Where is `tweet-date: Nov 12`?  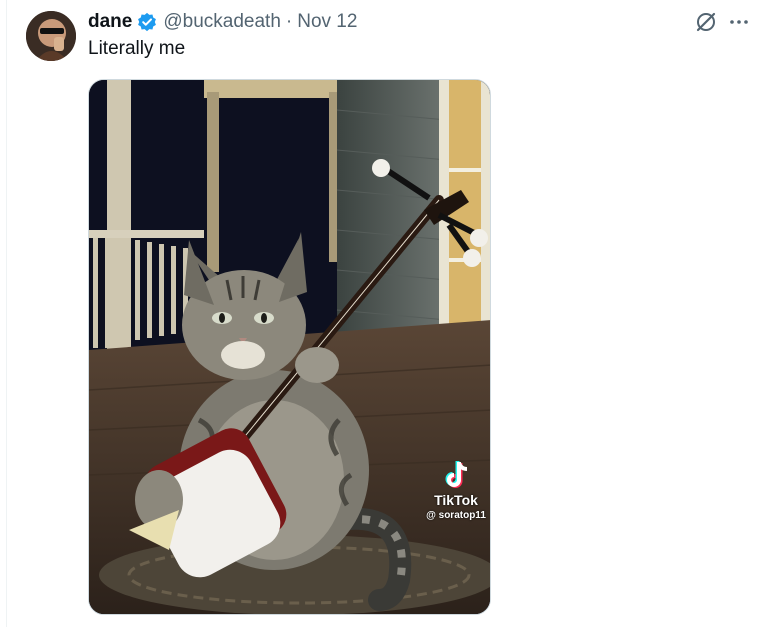 tweet-date: Nov 12 is located at coordinates (327, 22).